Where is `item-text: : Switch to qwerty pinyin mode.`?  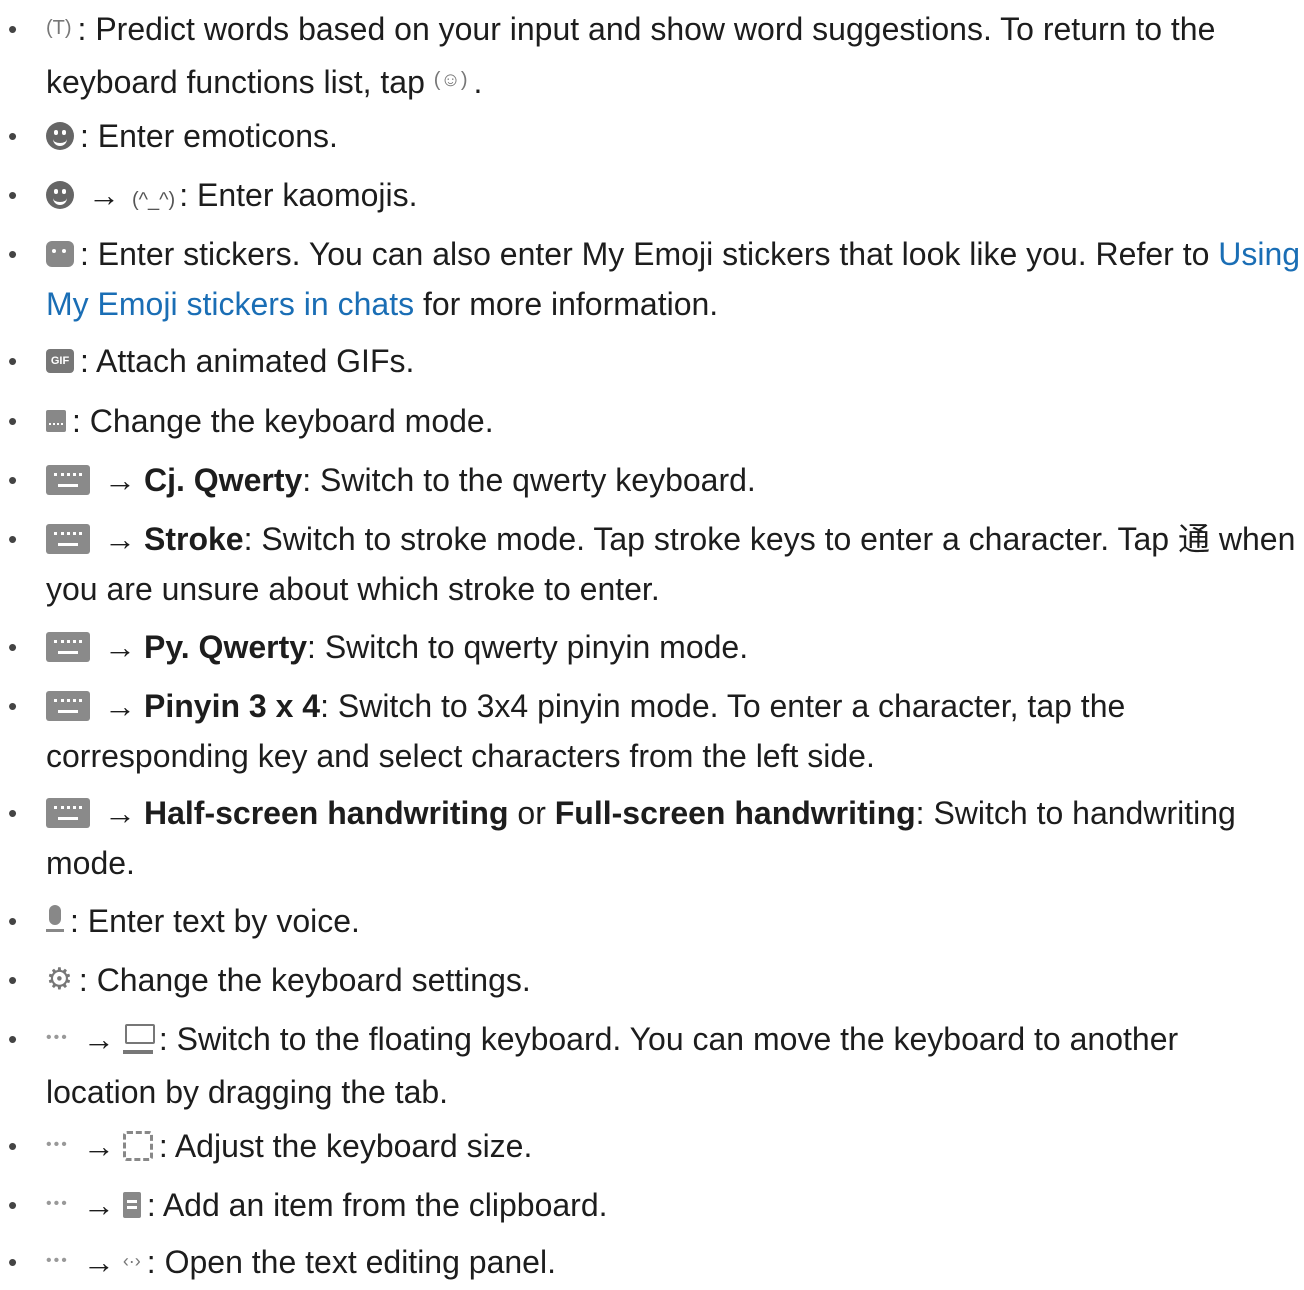 item-text: : Switch to qwerty pinyin mode. is located at coordinates (528, 647).